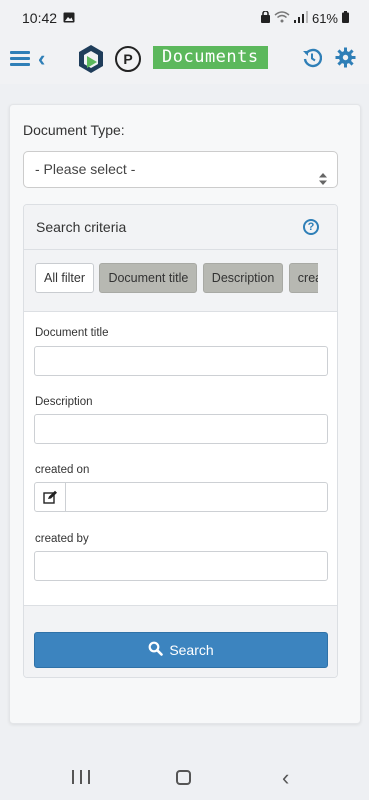  What do you see at coordinates (311, 227) in the screenshot?
I see `help-icon: ?` at bounding box center [311, 227].